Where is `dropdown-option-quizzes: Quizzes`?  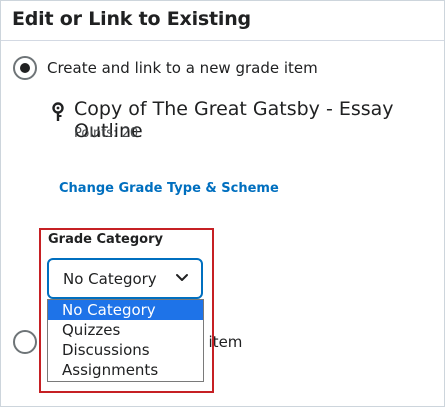 dropdown-option-quizzes: Quizzes is located at coordinates (125, 330).